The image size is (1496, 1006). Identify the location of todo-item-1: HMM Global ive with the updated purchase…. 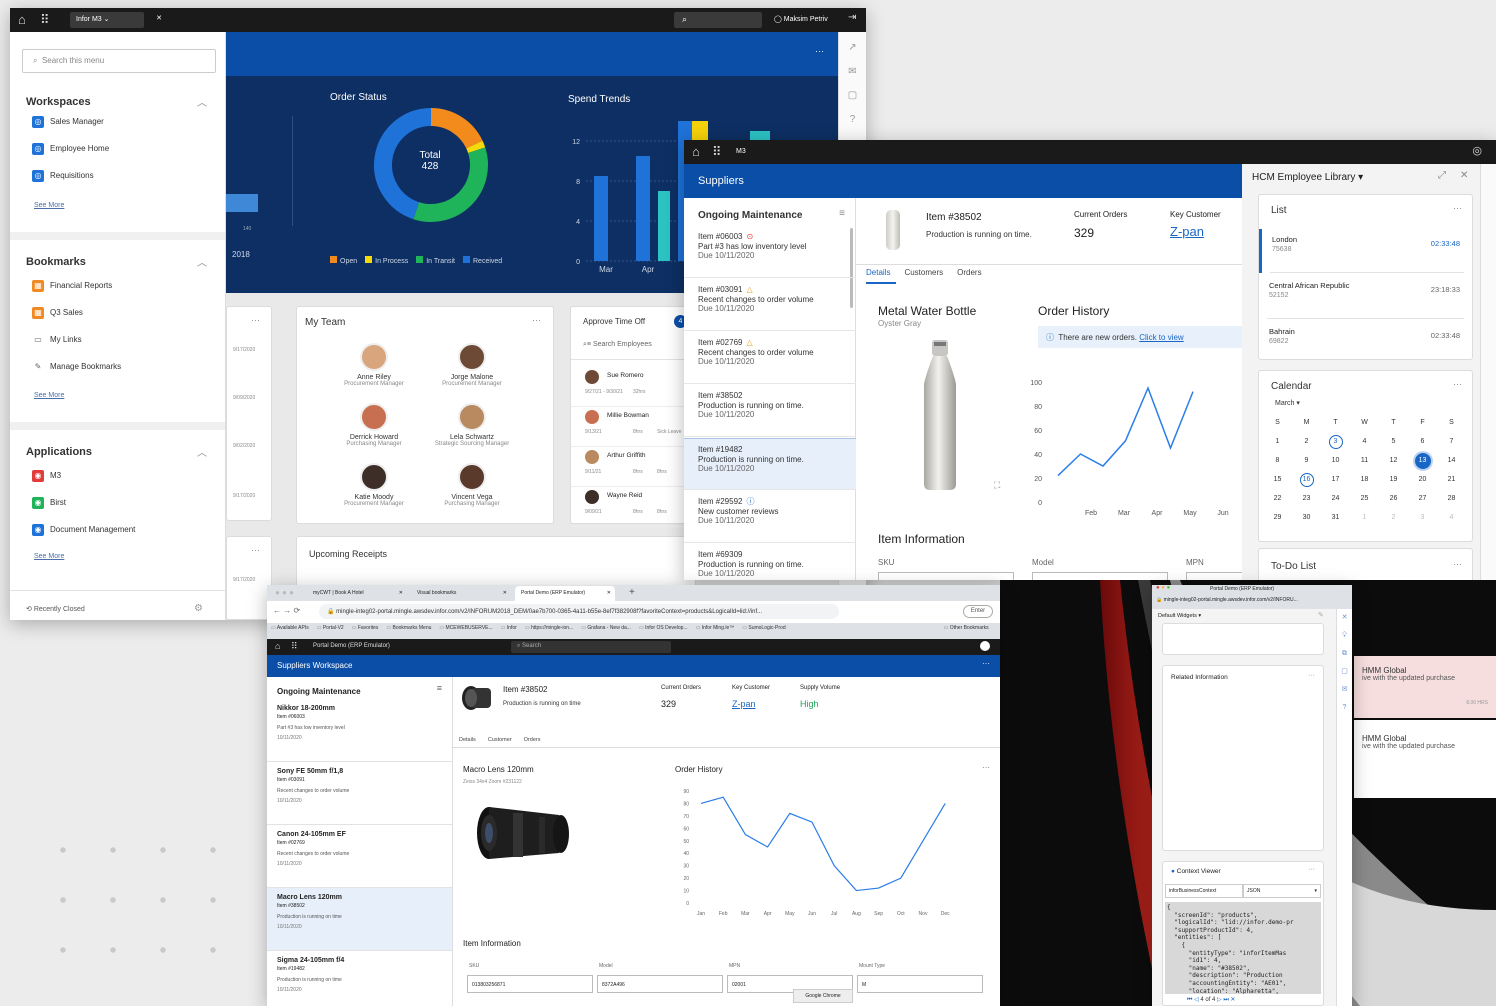
(1425, 687).